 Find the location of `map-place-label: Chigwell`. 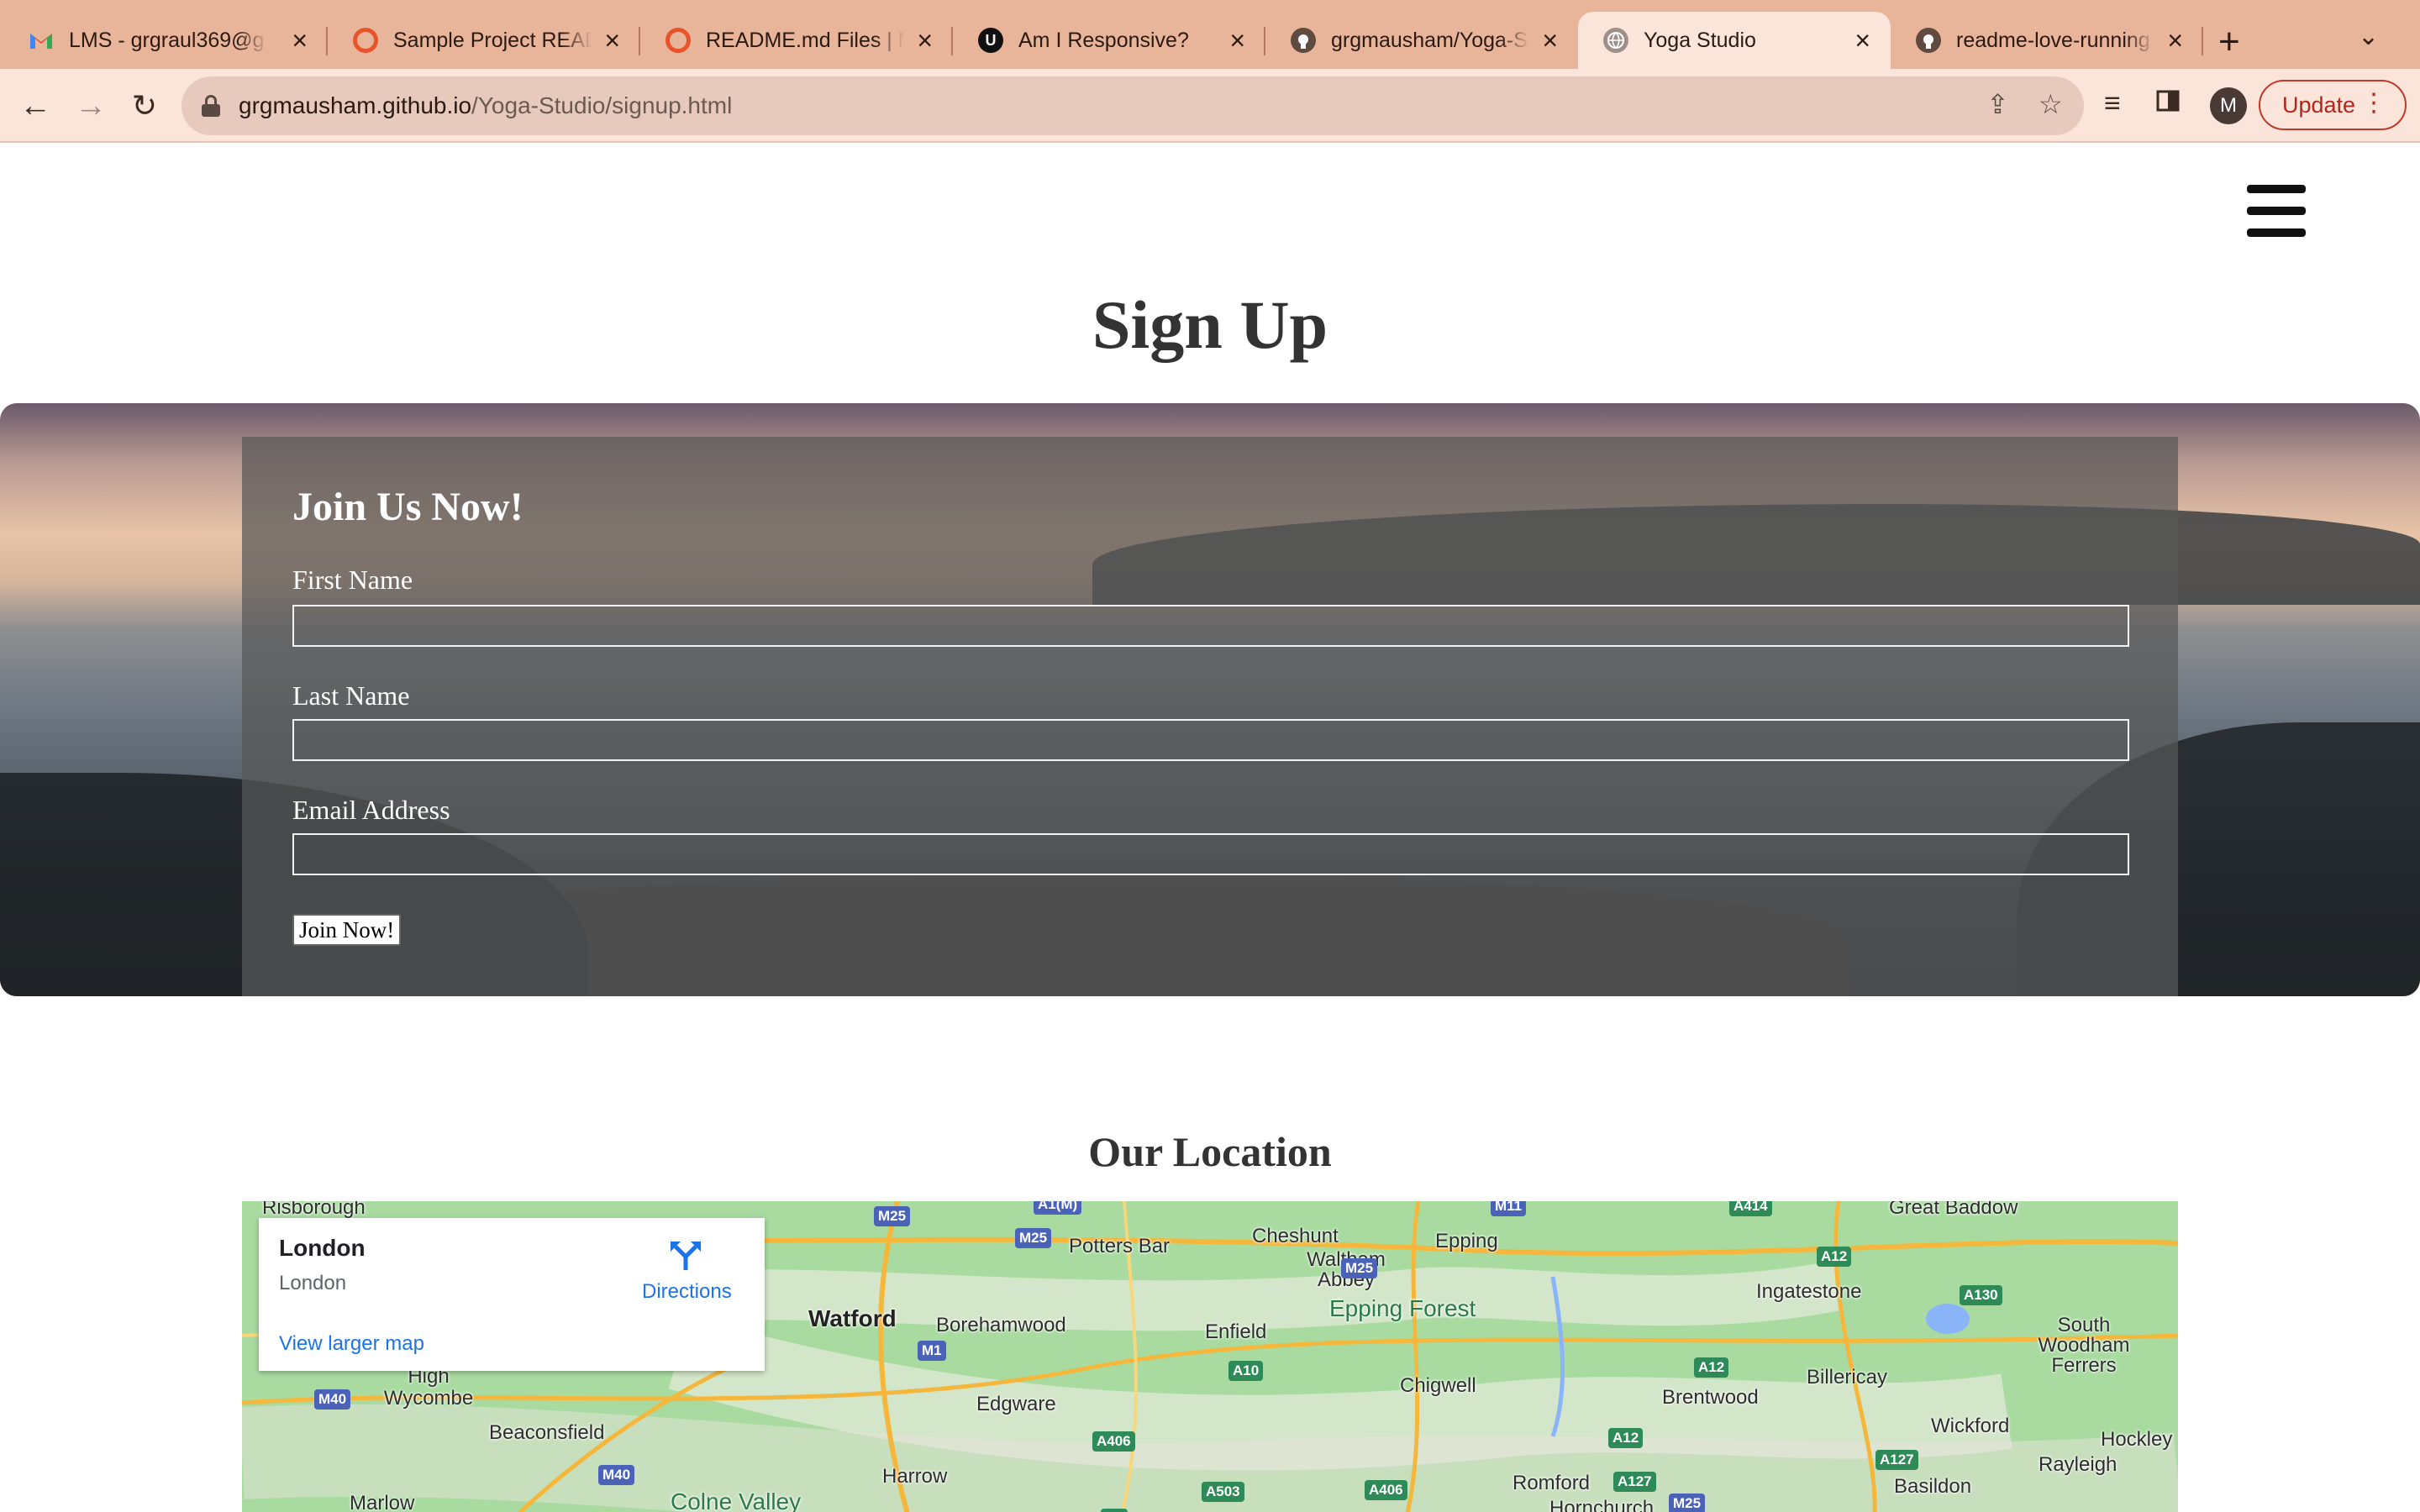

map-place-label: Chigwell is located at coordinates (1438, 1385).